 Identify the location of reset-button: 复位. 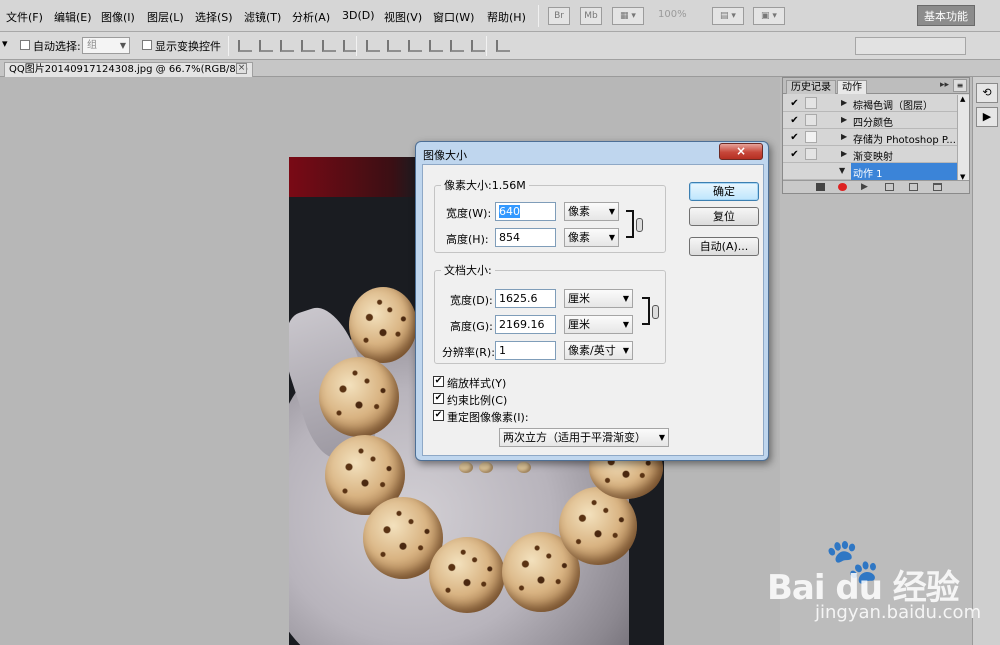
(724, 216).